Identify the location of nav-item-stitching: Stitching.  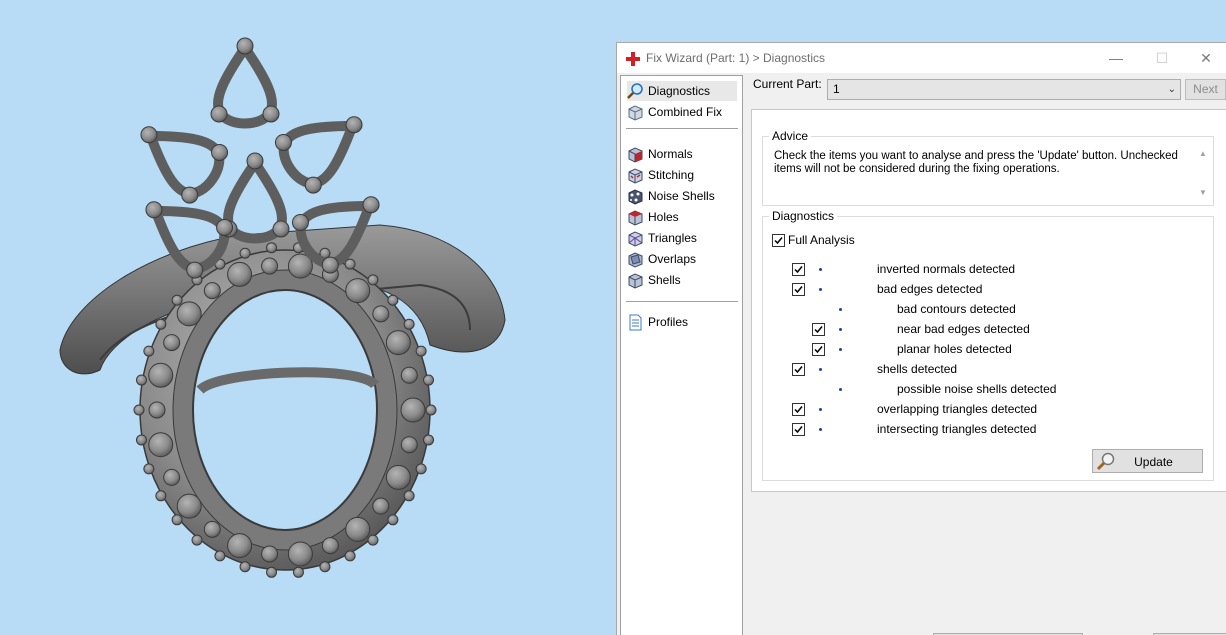
(682, 175).